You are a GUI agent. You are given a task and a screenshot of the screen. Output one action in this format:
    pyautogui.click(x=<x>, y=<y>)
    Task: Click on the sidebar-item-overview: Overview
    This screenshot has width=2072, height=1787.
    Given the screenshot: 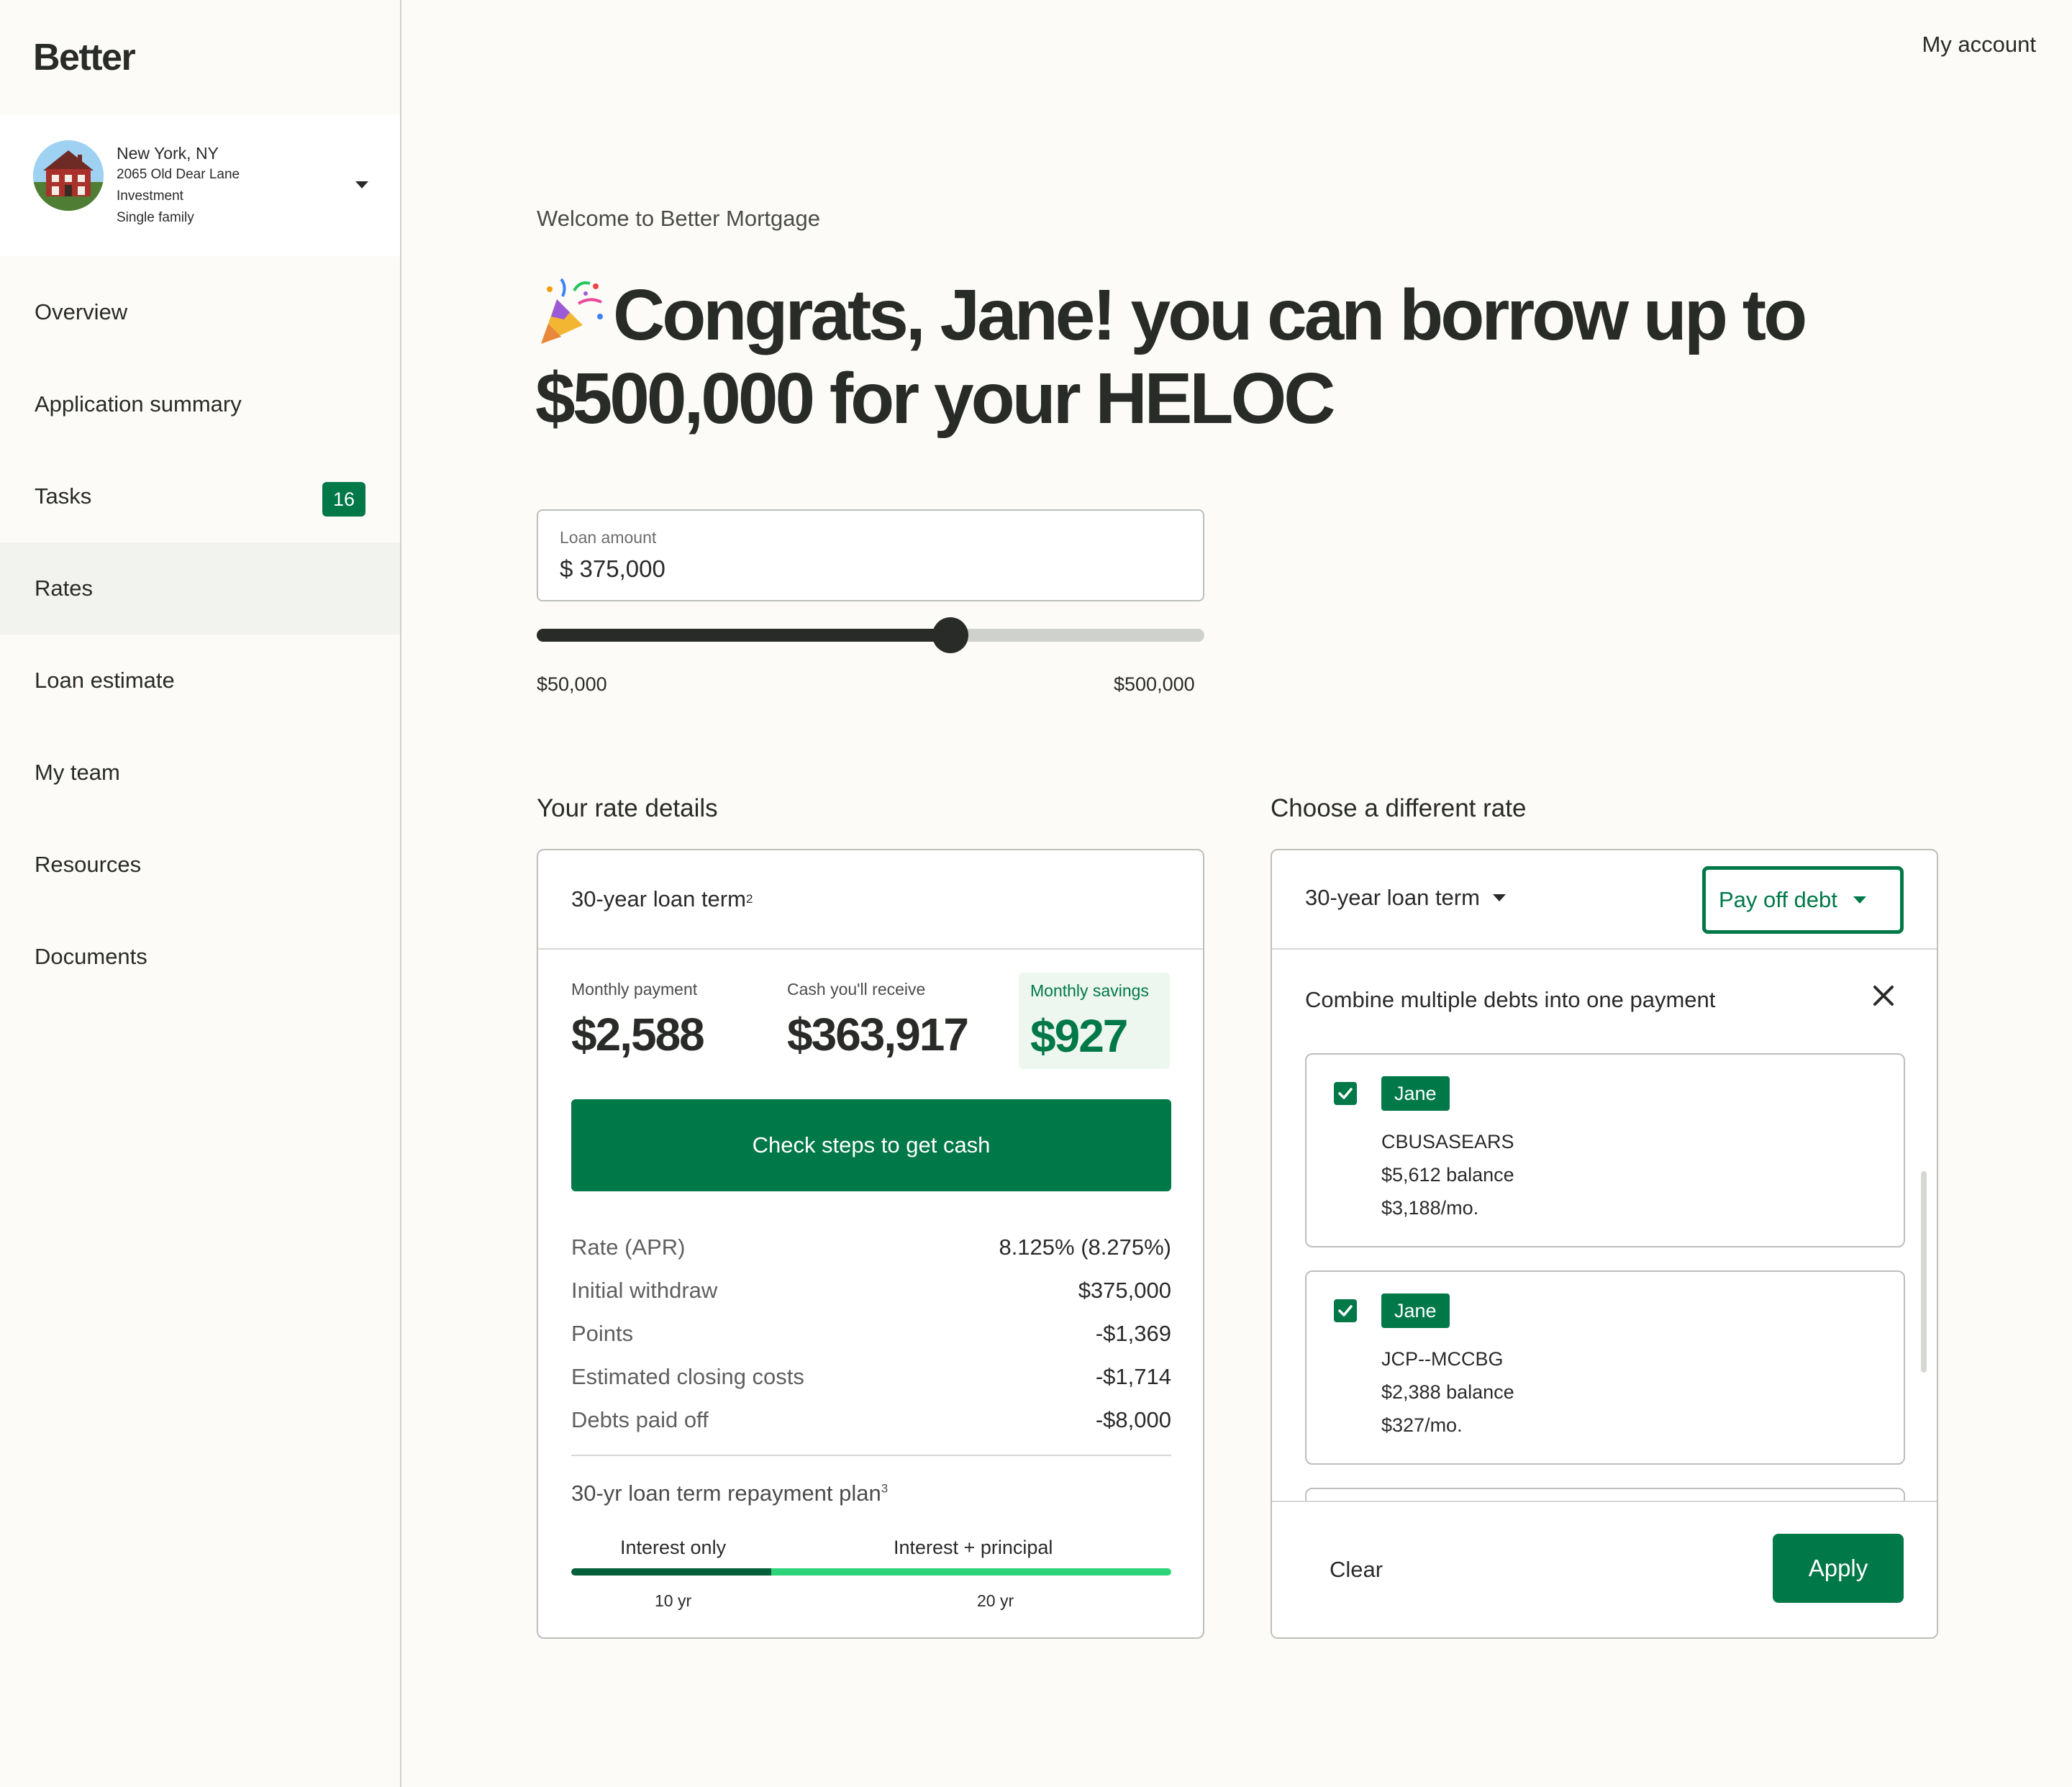 What is the action you would take?
    pyautogui.click(x=200, y=312)
    